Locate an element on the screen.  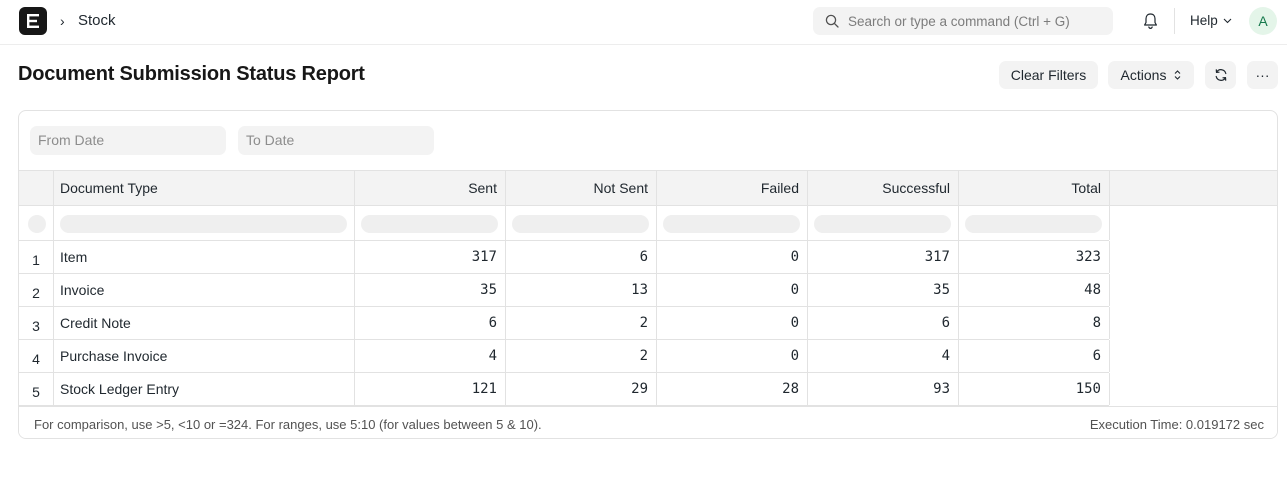
chevron-down-icon is located at coordinates (1227, 20).